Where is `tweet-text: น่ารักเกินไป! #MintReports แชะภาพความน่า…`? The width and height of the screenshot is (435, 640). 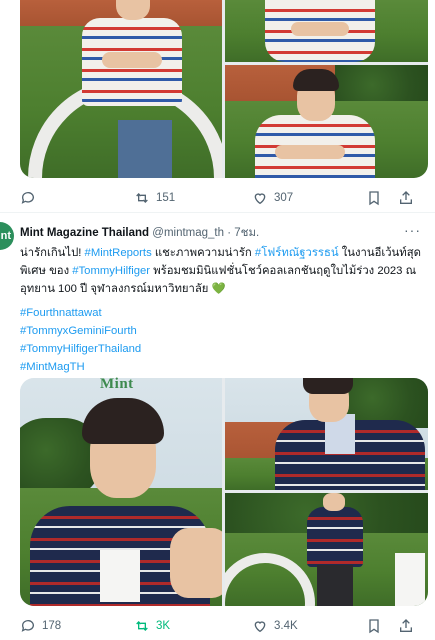 tweet-text: น่ารักเกินไป! #MintReports แชะภาพความน่า… is located at coordinates (222, 271).